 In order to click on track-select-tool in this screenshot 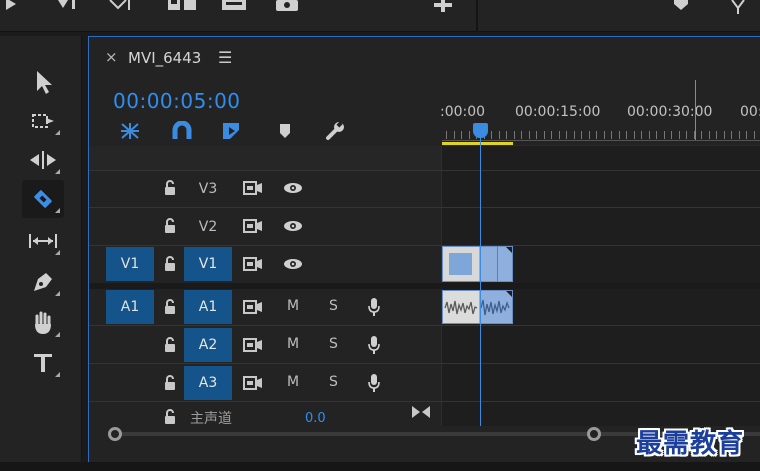, I will do `click(43, 121)`.